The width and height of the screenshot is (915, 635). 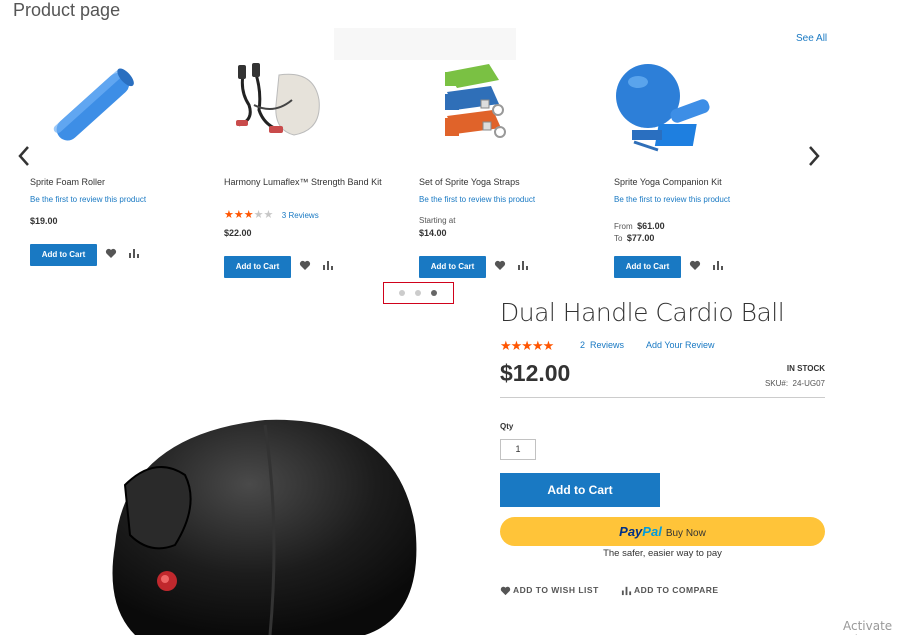 What do you see at coordinates (602, 345) in the screenshot?
I see `reviews-link: 2 Reviews` at bounding box center [602, 345].